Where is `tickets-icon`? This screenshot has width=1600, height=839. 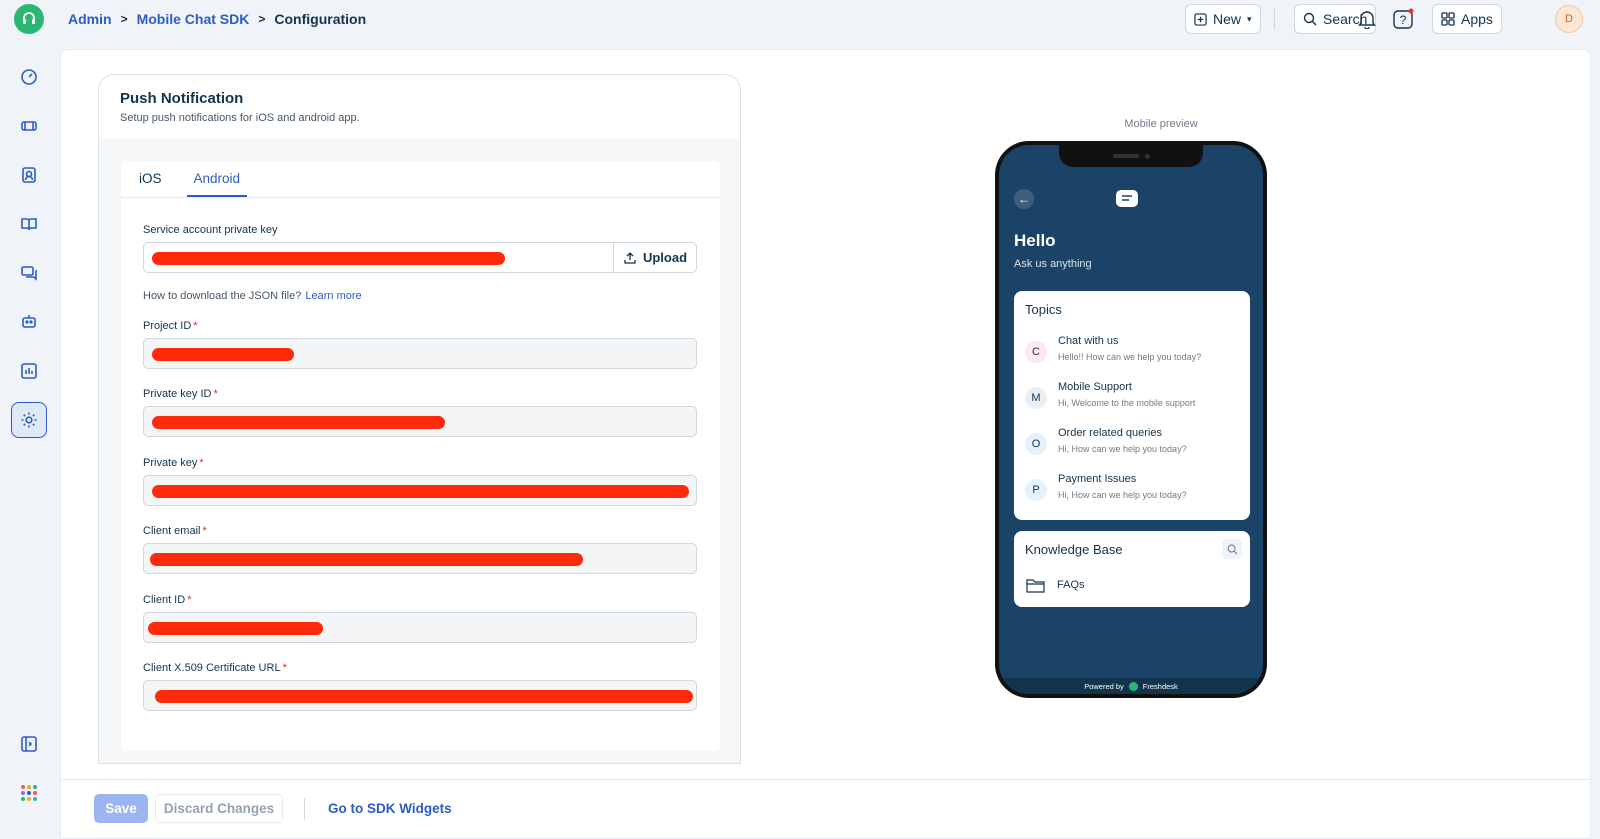
tickets-icon is located at coordinates (29, 126).